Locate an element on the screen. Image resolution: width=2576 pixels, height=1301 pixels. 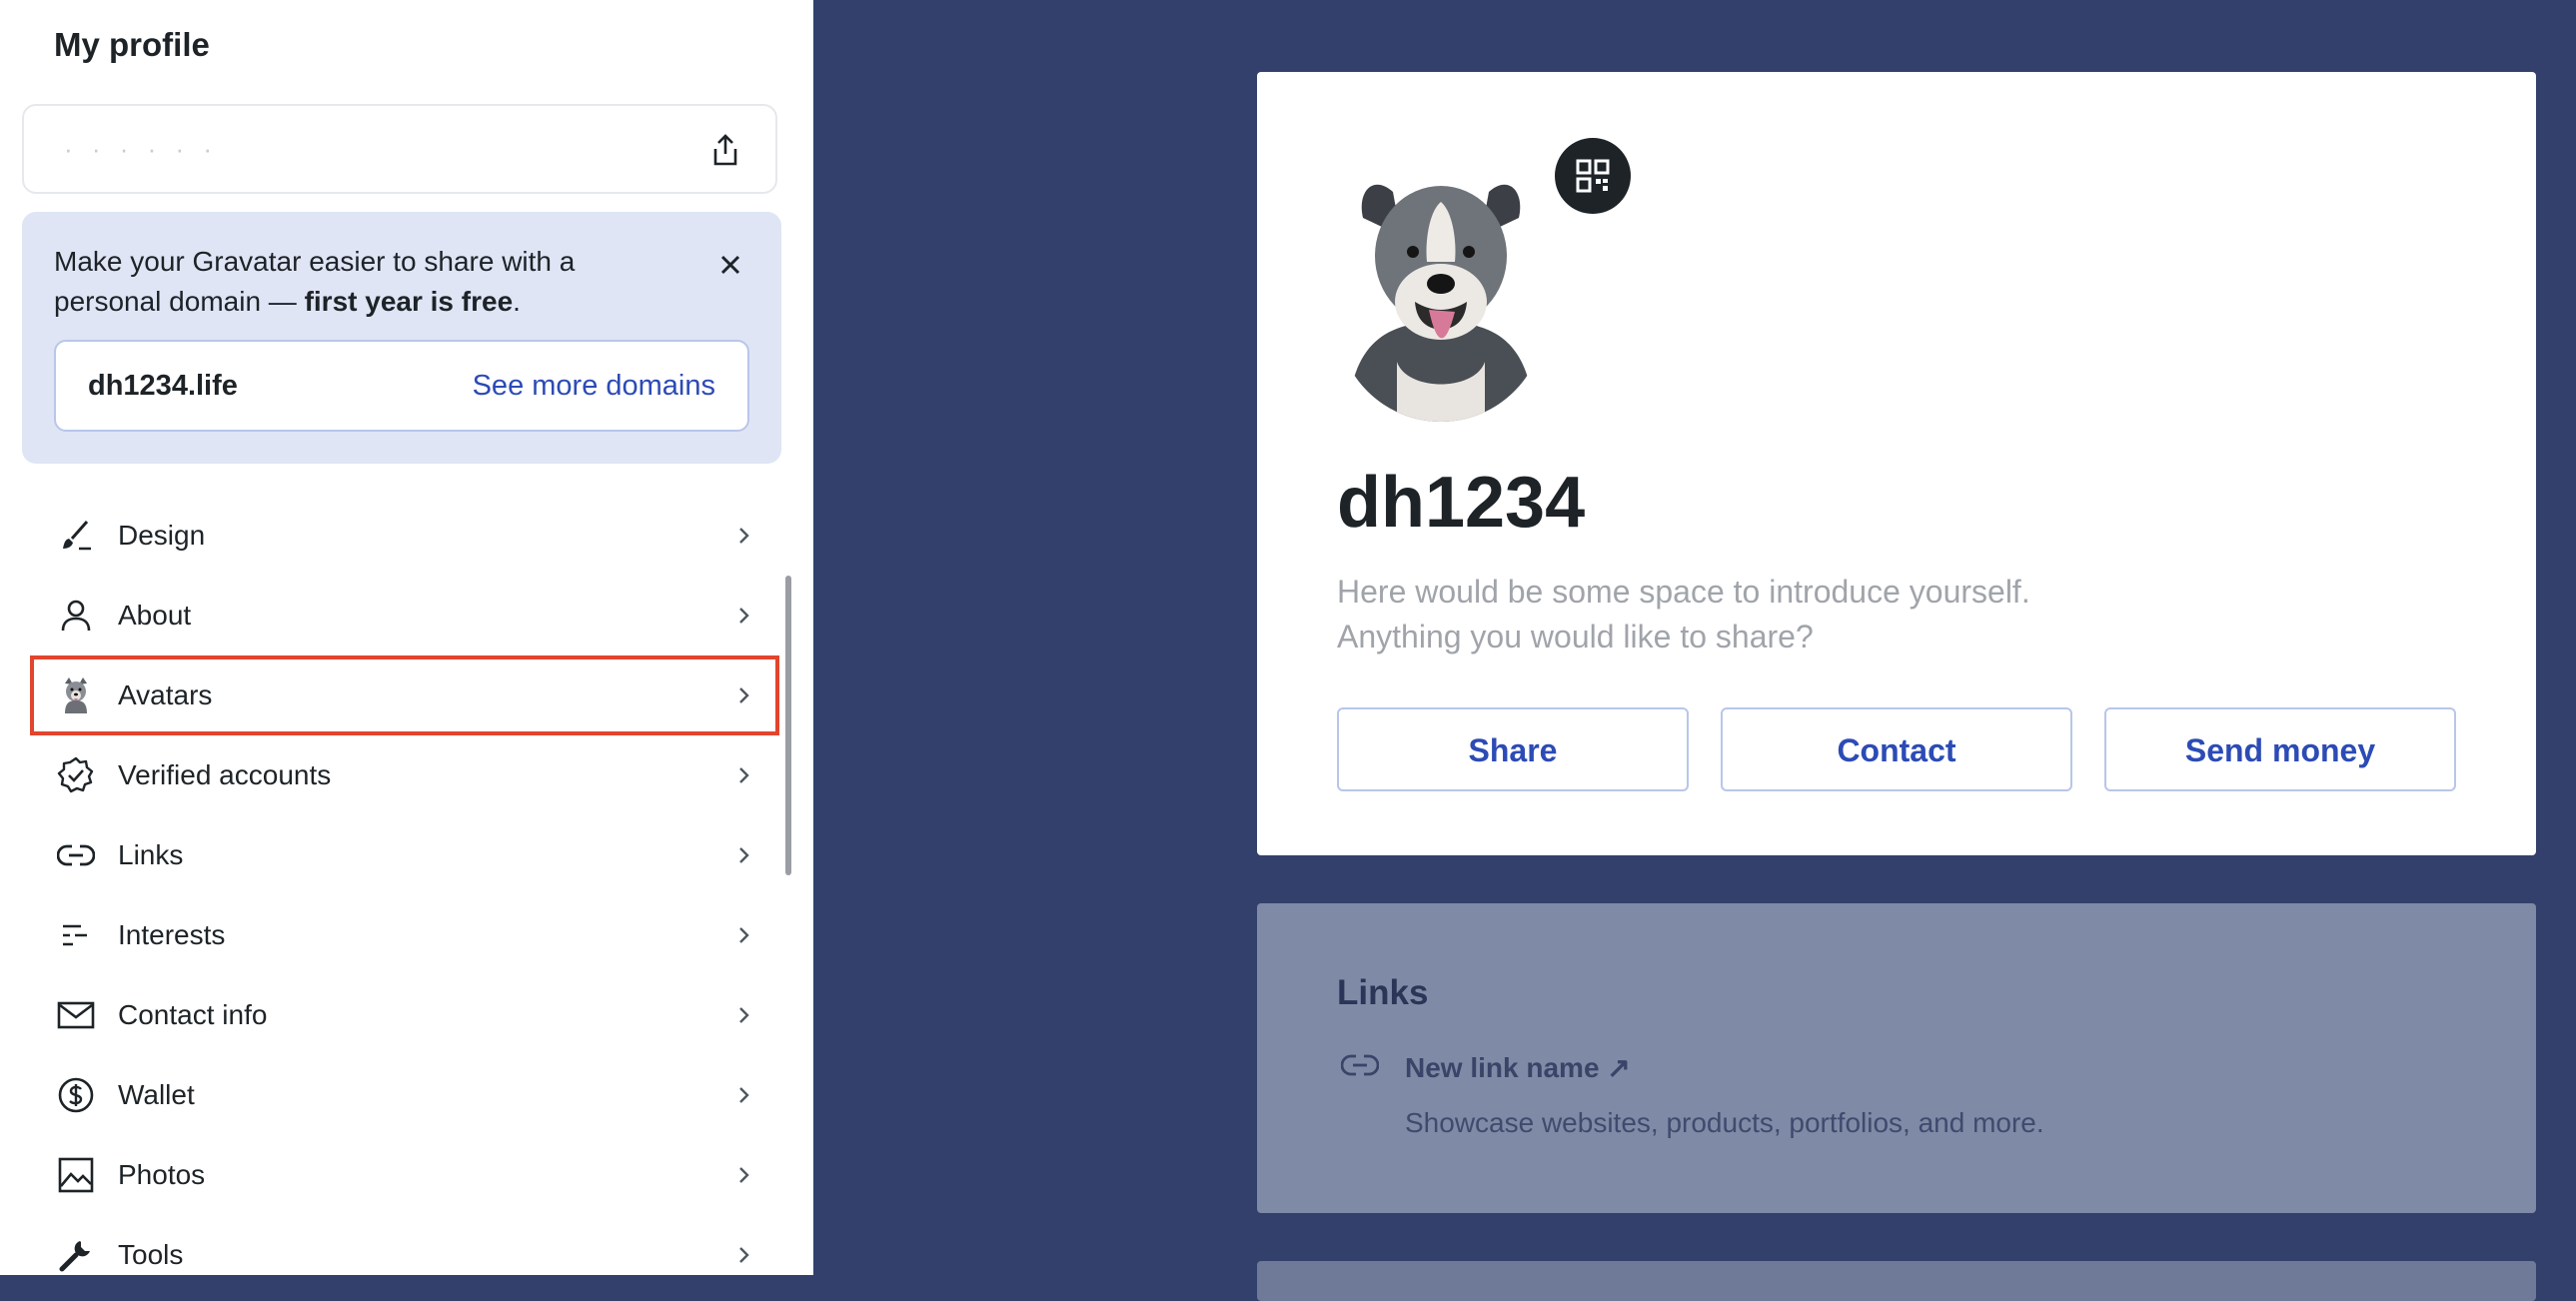
sidebar-item-design: Design is located at coordinates (399, 536).